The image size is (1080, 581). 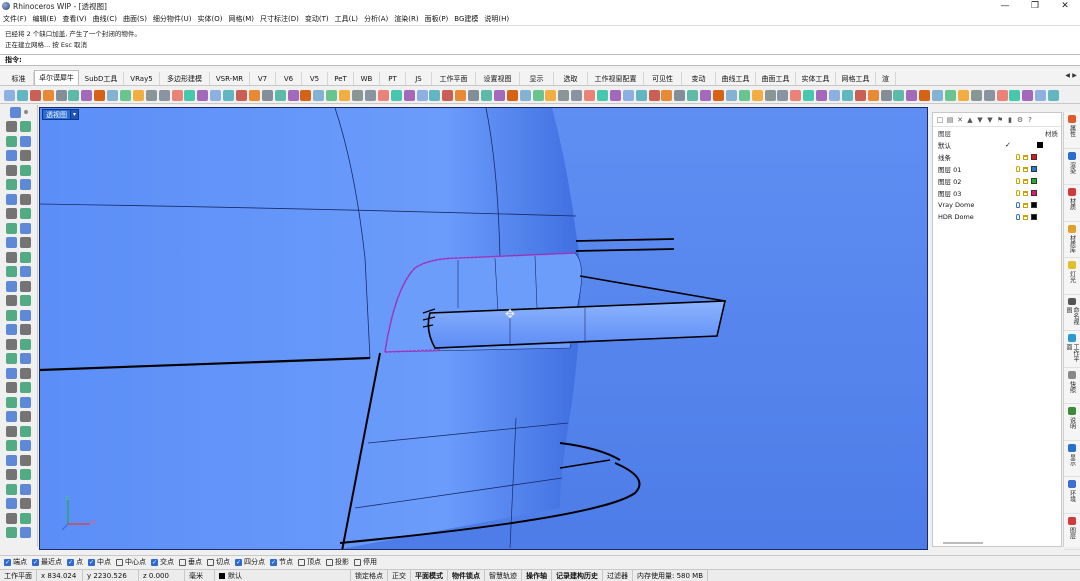 I want to click on panel-tab: 材质, so click(x=1072, y=203).